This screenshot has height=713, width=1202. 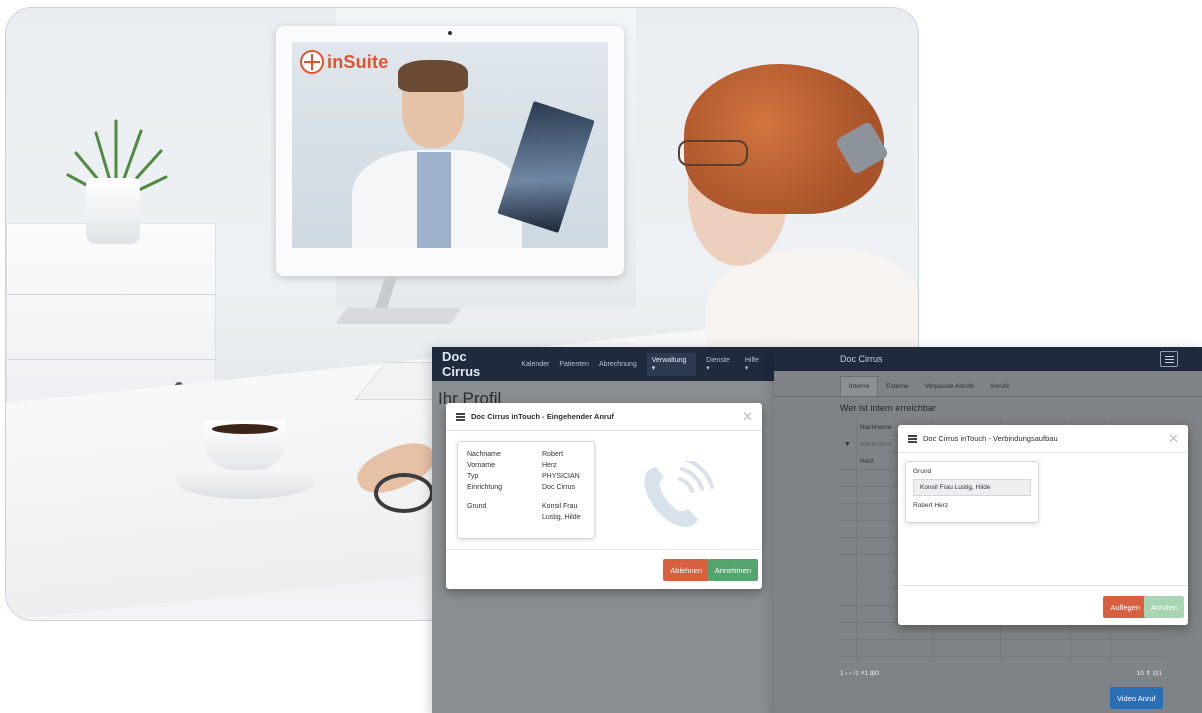 I want to click on info-row-einrichtung: Einrichtung Doc Cirrus, so click(x=521, y=487).